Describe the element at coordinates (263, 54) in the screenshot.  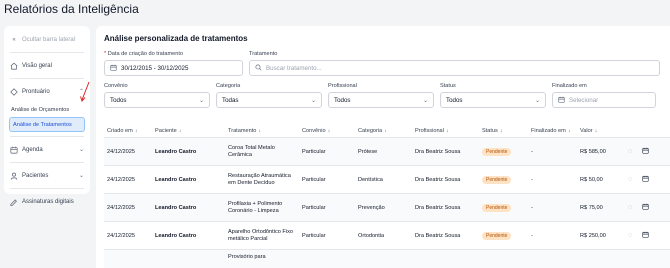
I see `treatment-label: Tratamento` at that location.